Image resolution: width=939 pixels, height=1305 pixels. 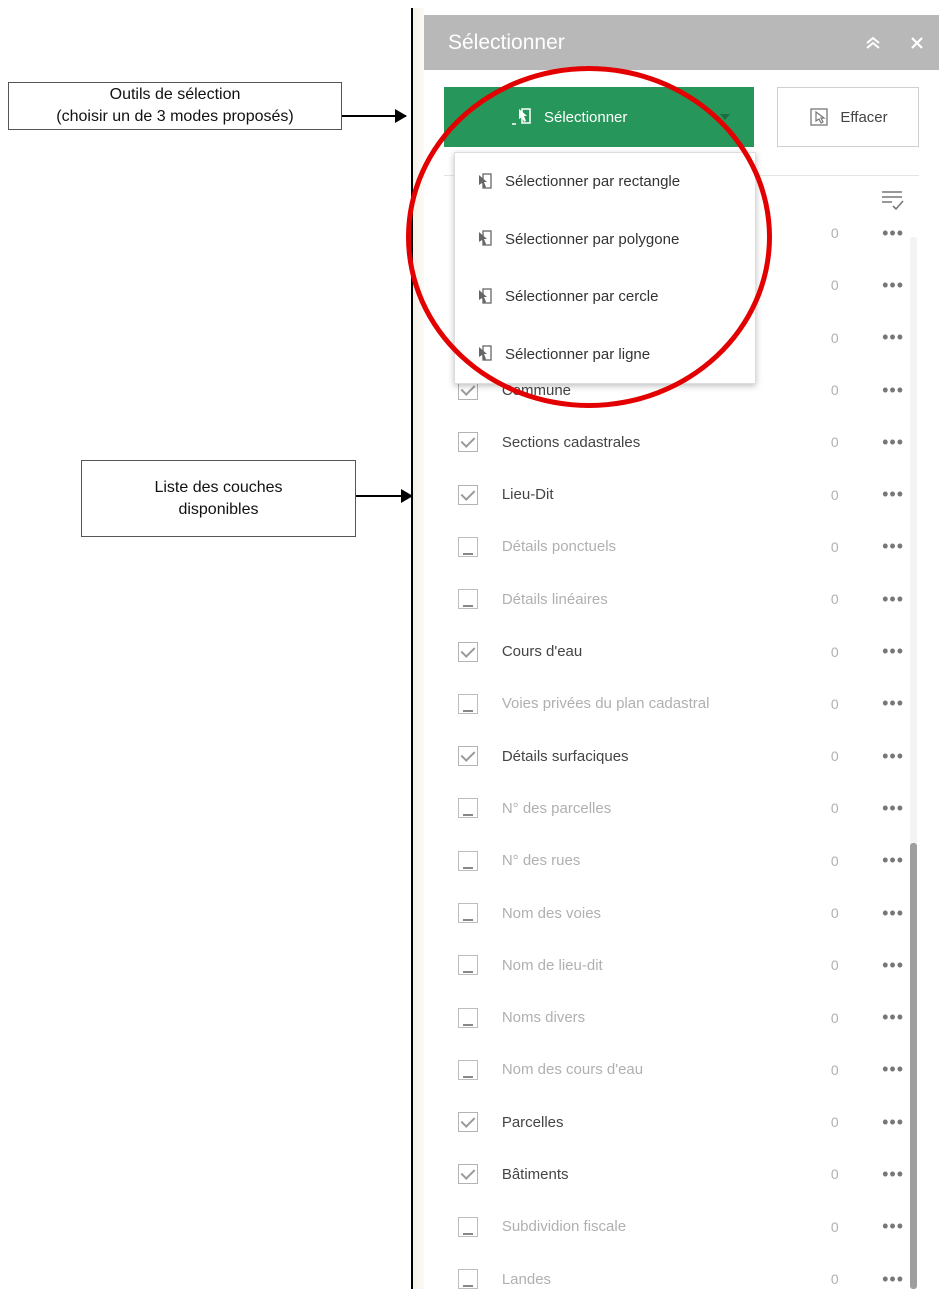 I want to click on layer-row: Détails surfaciques 0 •••, so click(x=674, y=756).